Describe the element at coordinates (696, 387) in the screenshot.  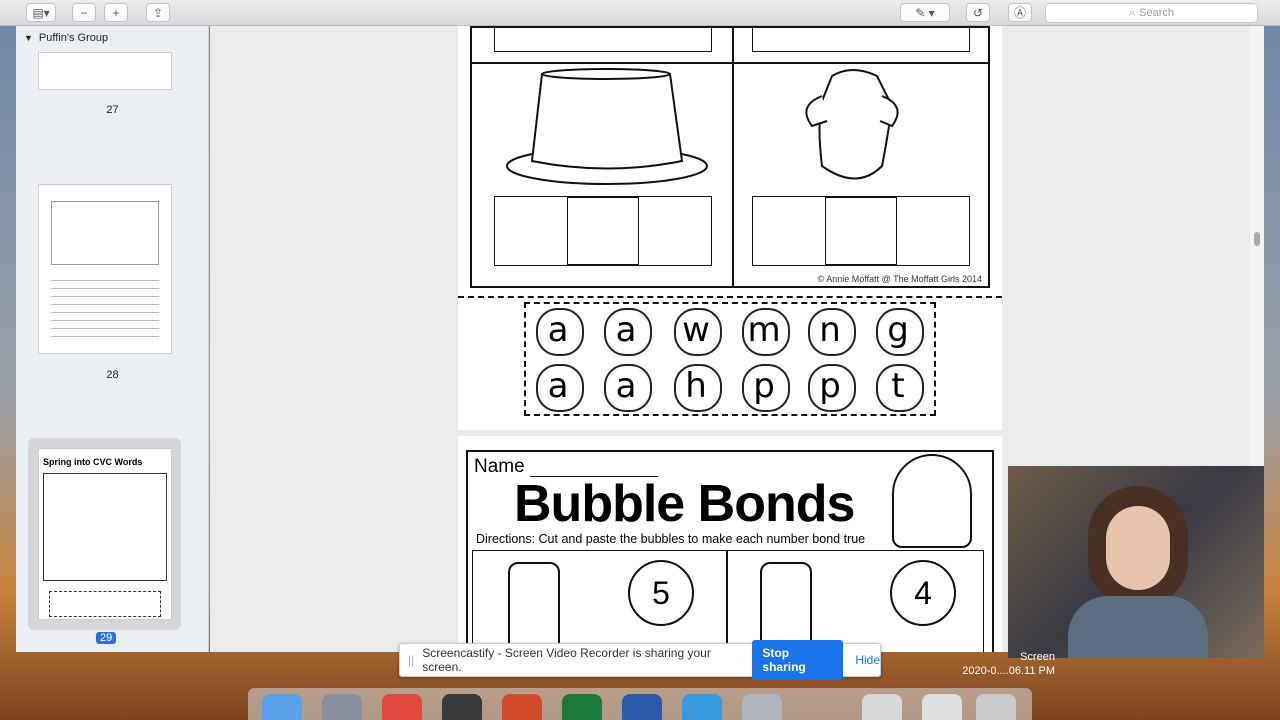
I see `letter-card: h` at that location.